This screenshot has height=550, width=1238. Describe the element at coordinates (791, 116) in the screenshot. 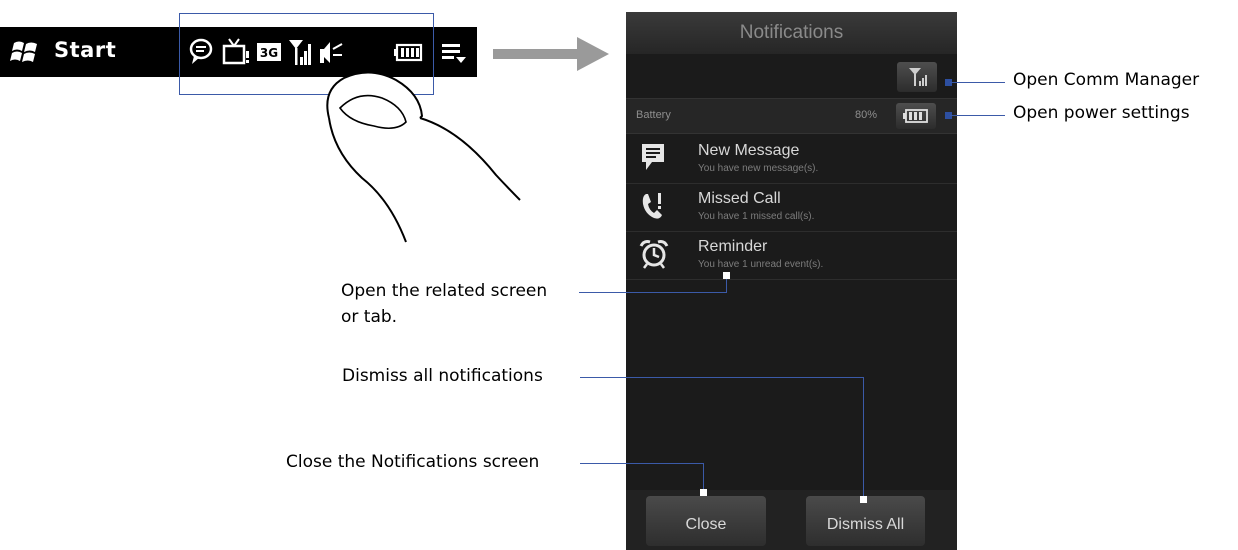

I see `battery-row: Battery 80%` at that location.